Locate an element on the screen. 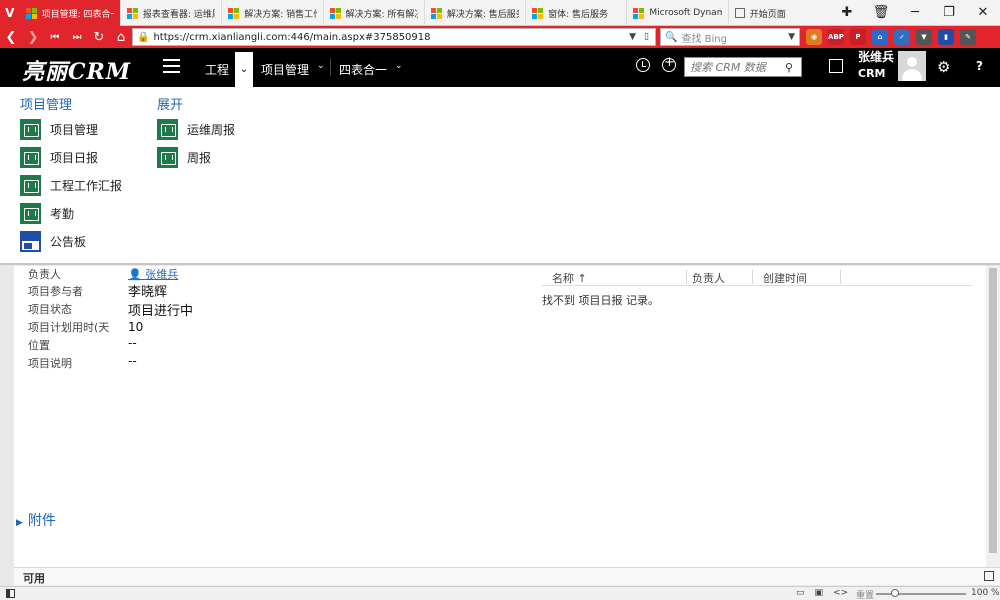 The image size is (1000, 600). zoom-slider is located at coordinates (921, 594).